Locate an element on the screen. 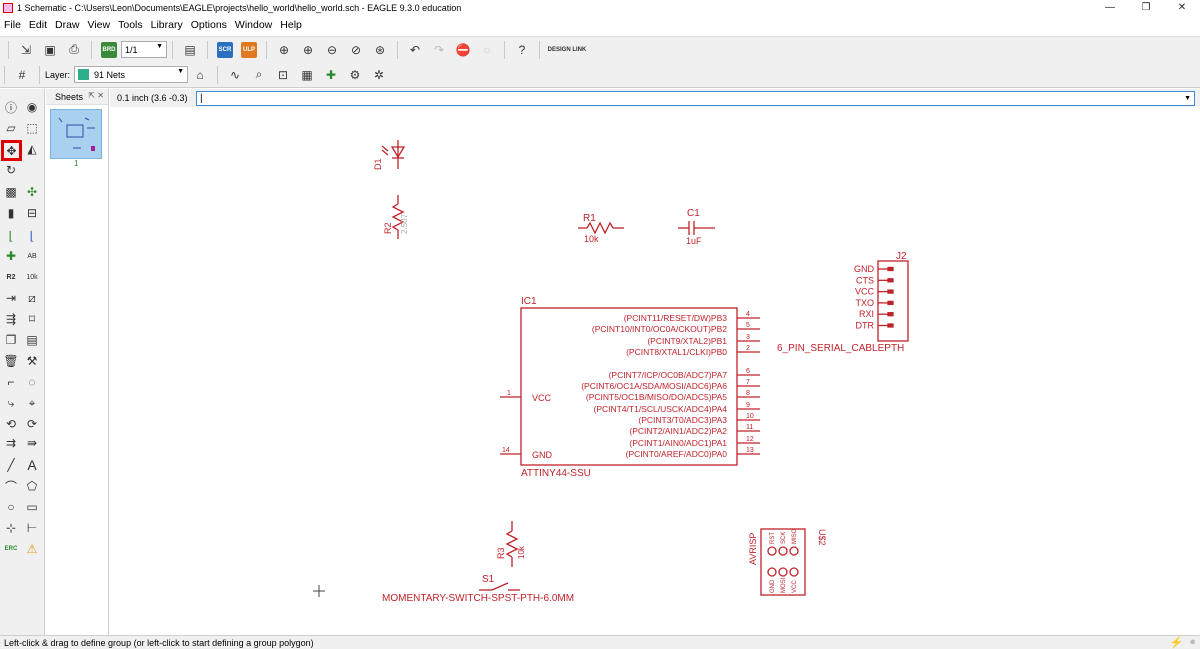 The width and height of the screenshot is (1200, 649). ic1-pin-number: 6 is located at coordinates (748, 371).